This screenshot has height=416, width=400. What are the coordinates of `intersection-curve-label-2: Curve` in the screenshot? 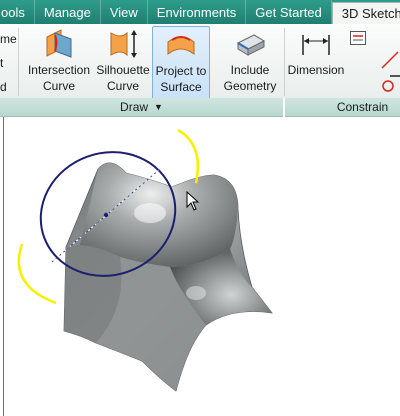 It's located at (58, 86).